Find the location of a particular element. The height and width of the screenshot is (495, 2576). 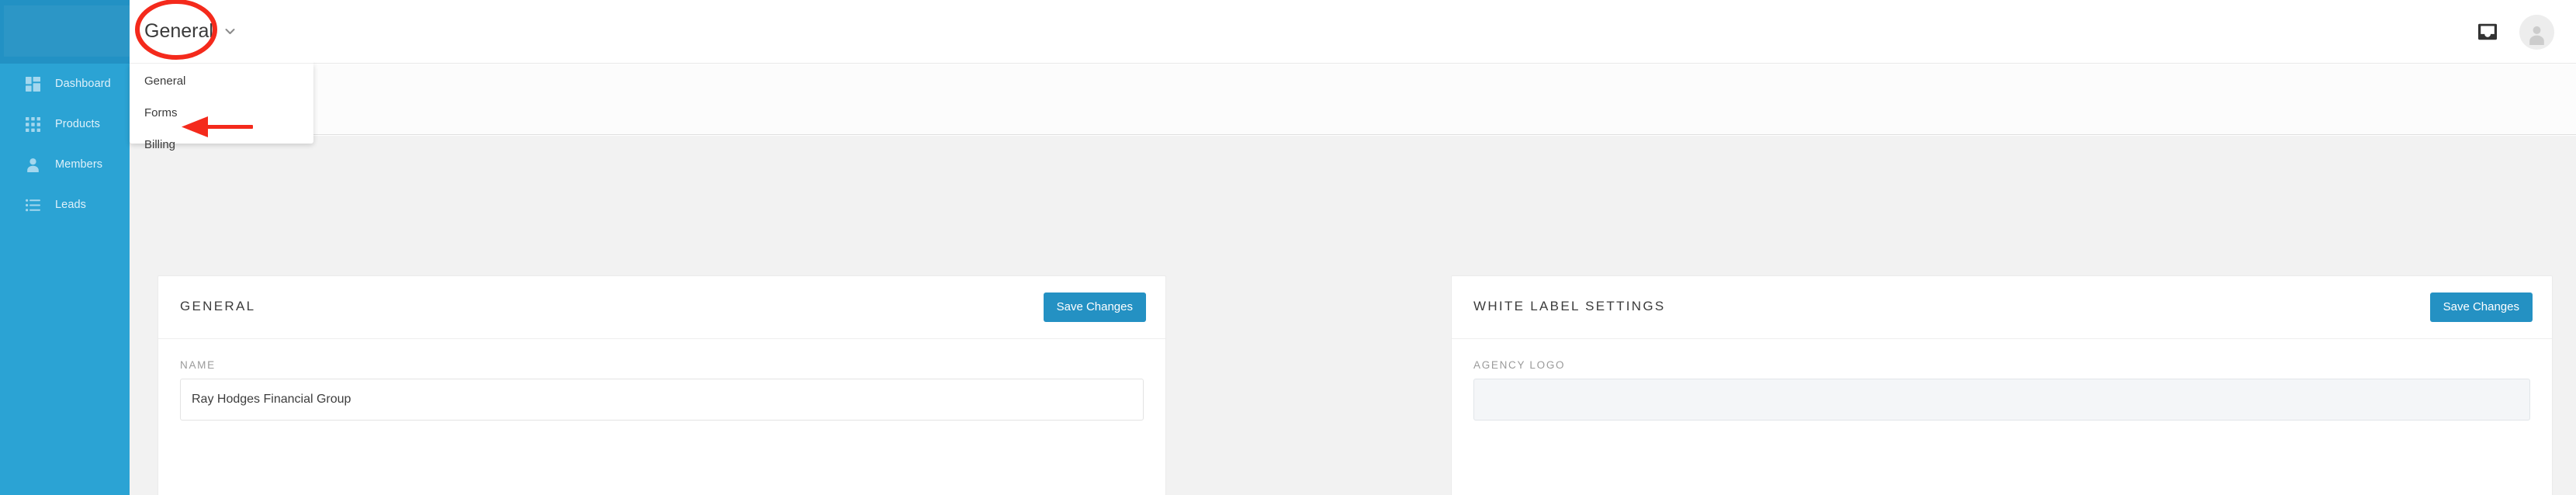

sidebar-logo-block is located at coordinates (65, 32).